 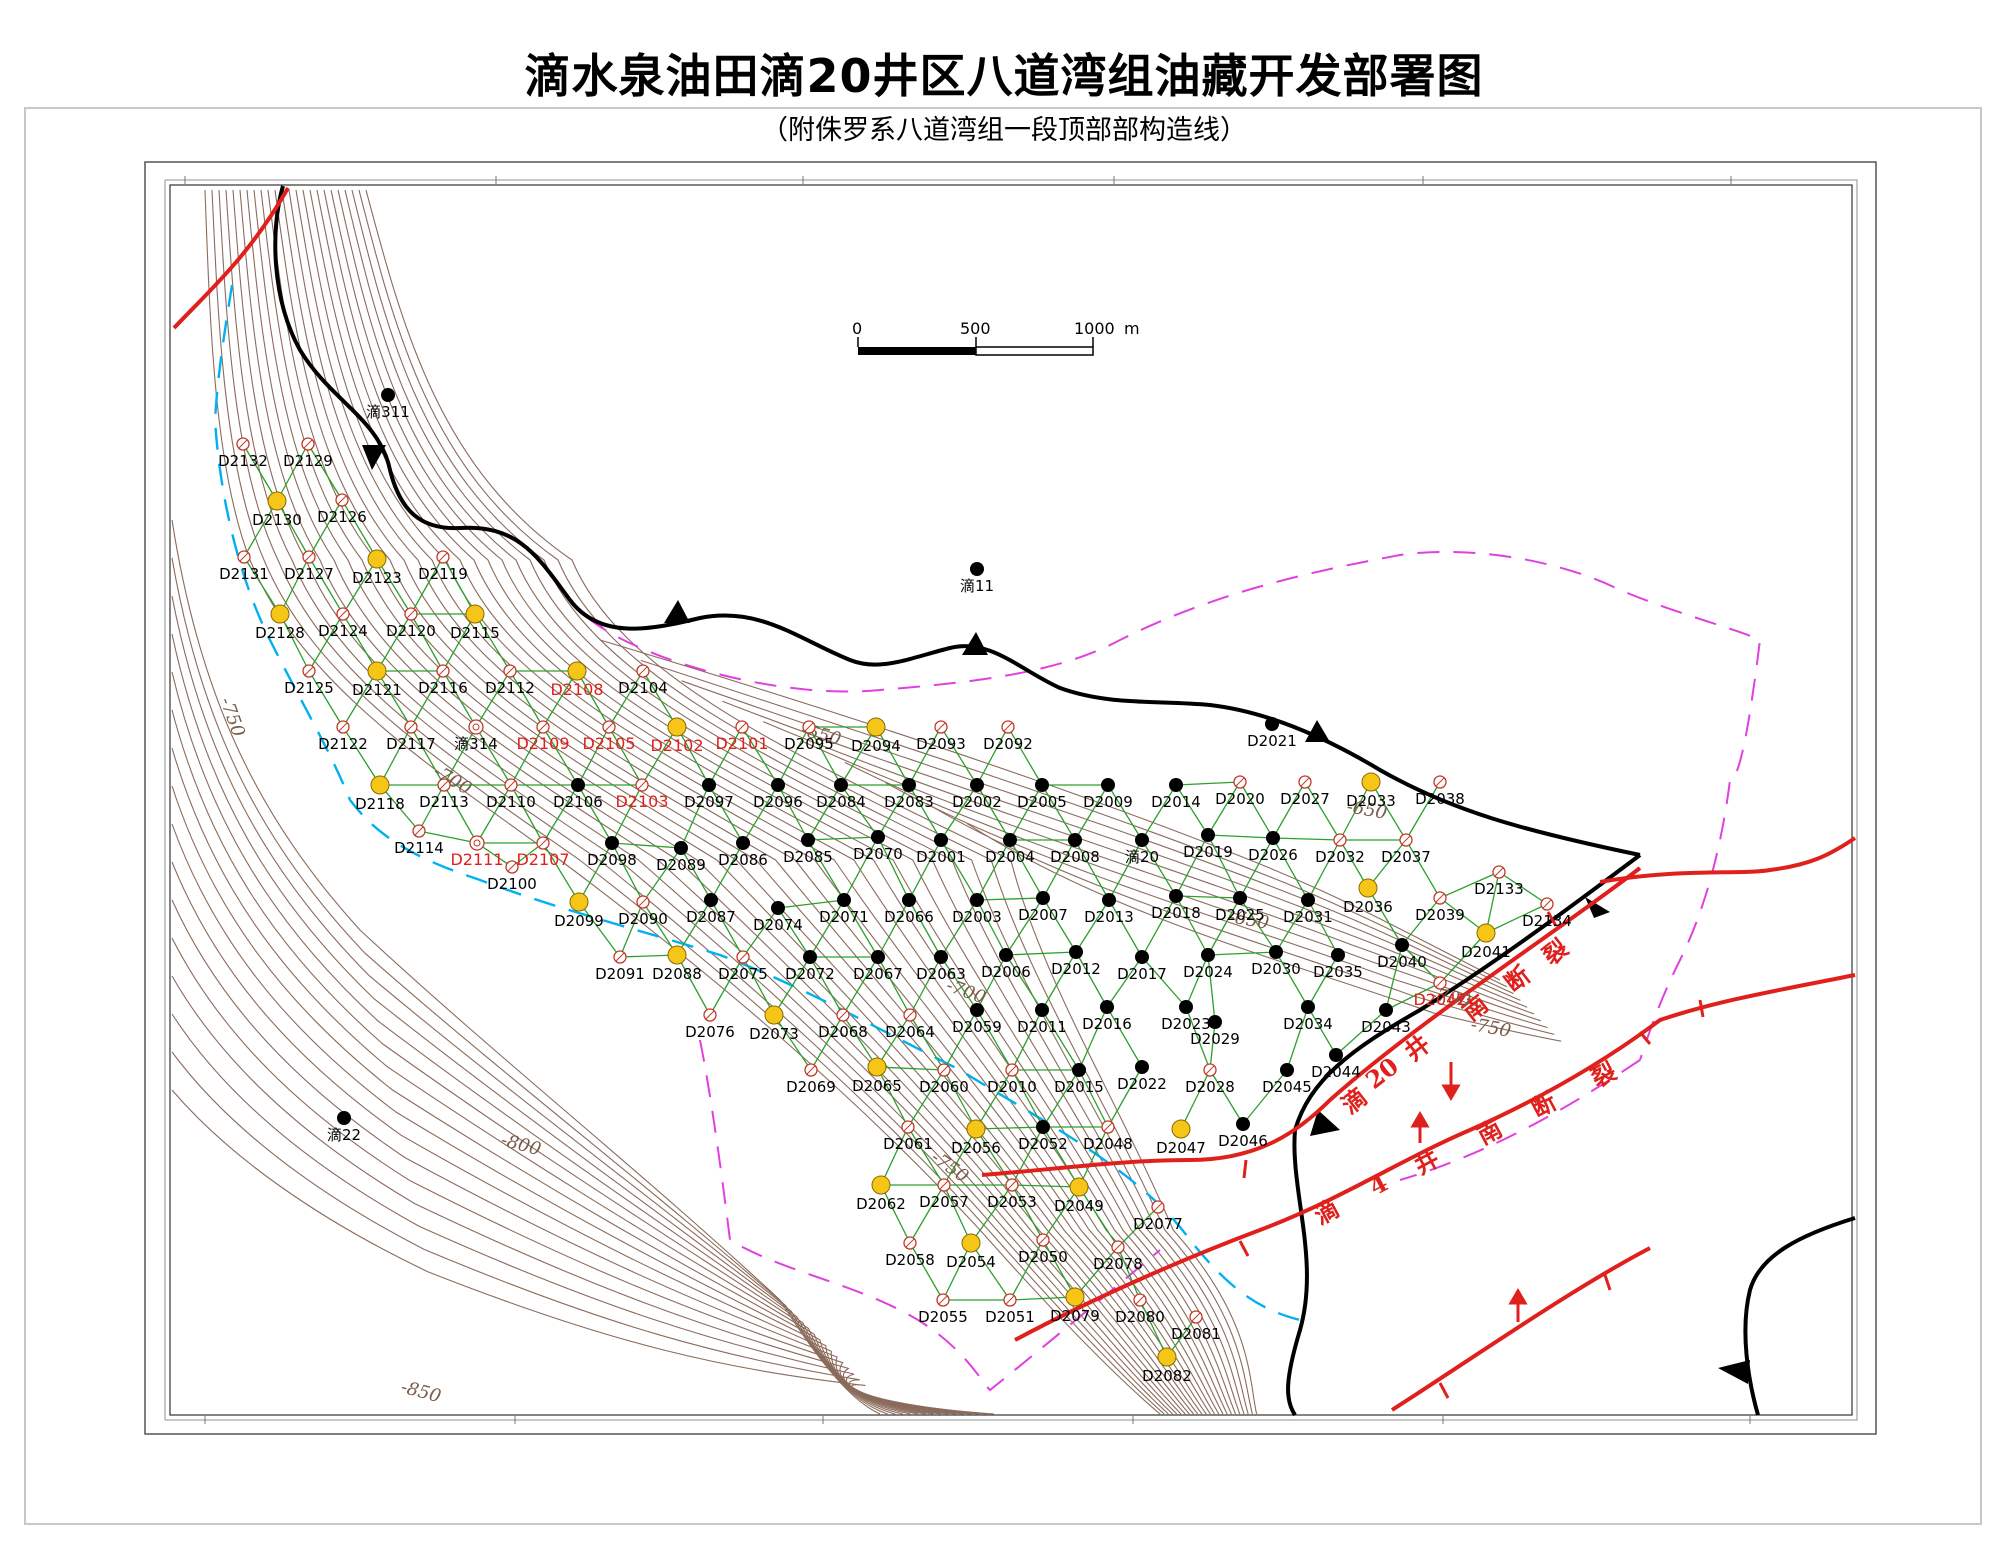 What do you see at coordinates (878, 974) in the screenshot?
I see `well-label: D2067` at bounding box center [878, 974].